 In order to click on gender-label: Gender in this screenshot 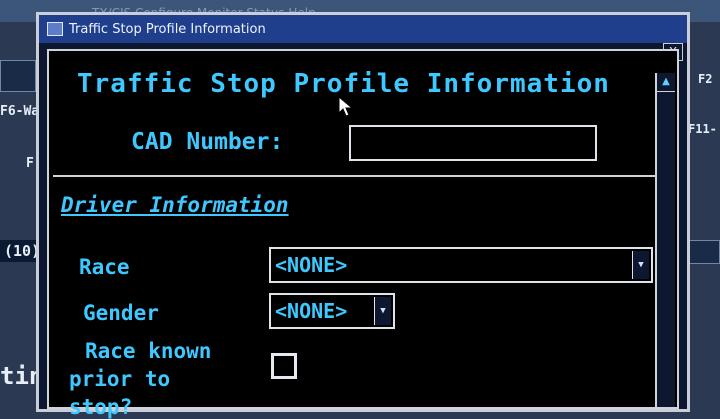, I will do `click(121, 313)`.